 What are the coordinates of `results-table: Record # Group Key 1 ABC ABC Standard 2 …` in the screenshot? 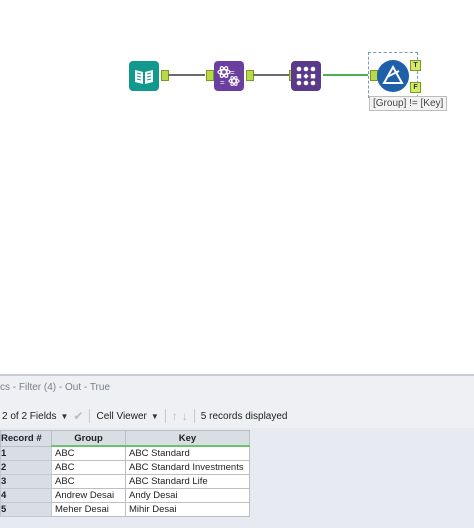 It's located at (125, 473).